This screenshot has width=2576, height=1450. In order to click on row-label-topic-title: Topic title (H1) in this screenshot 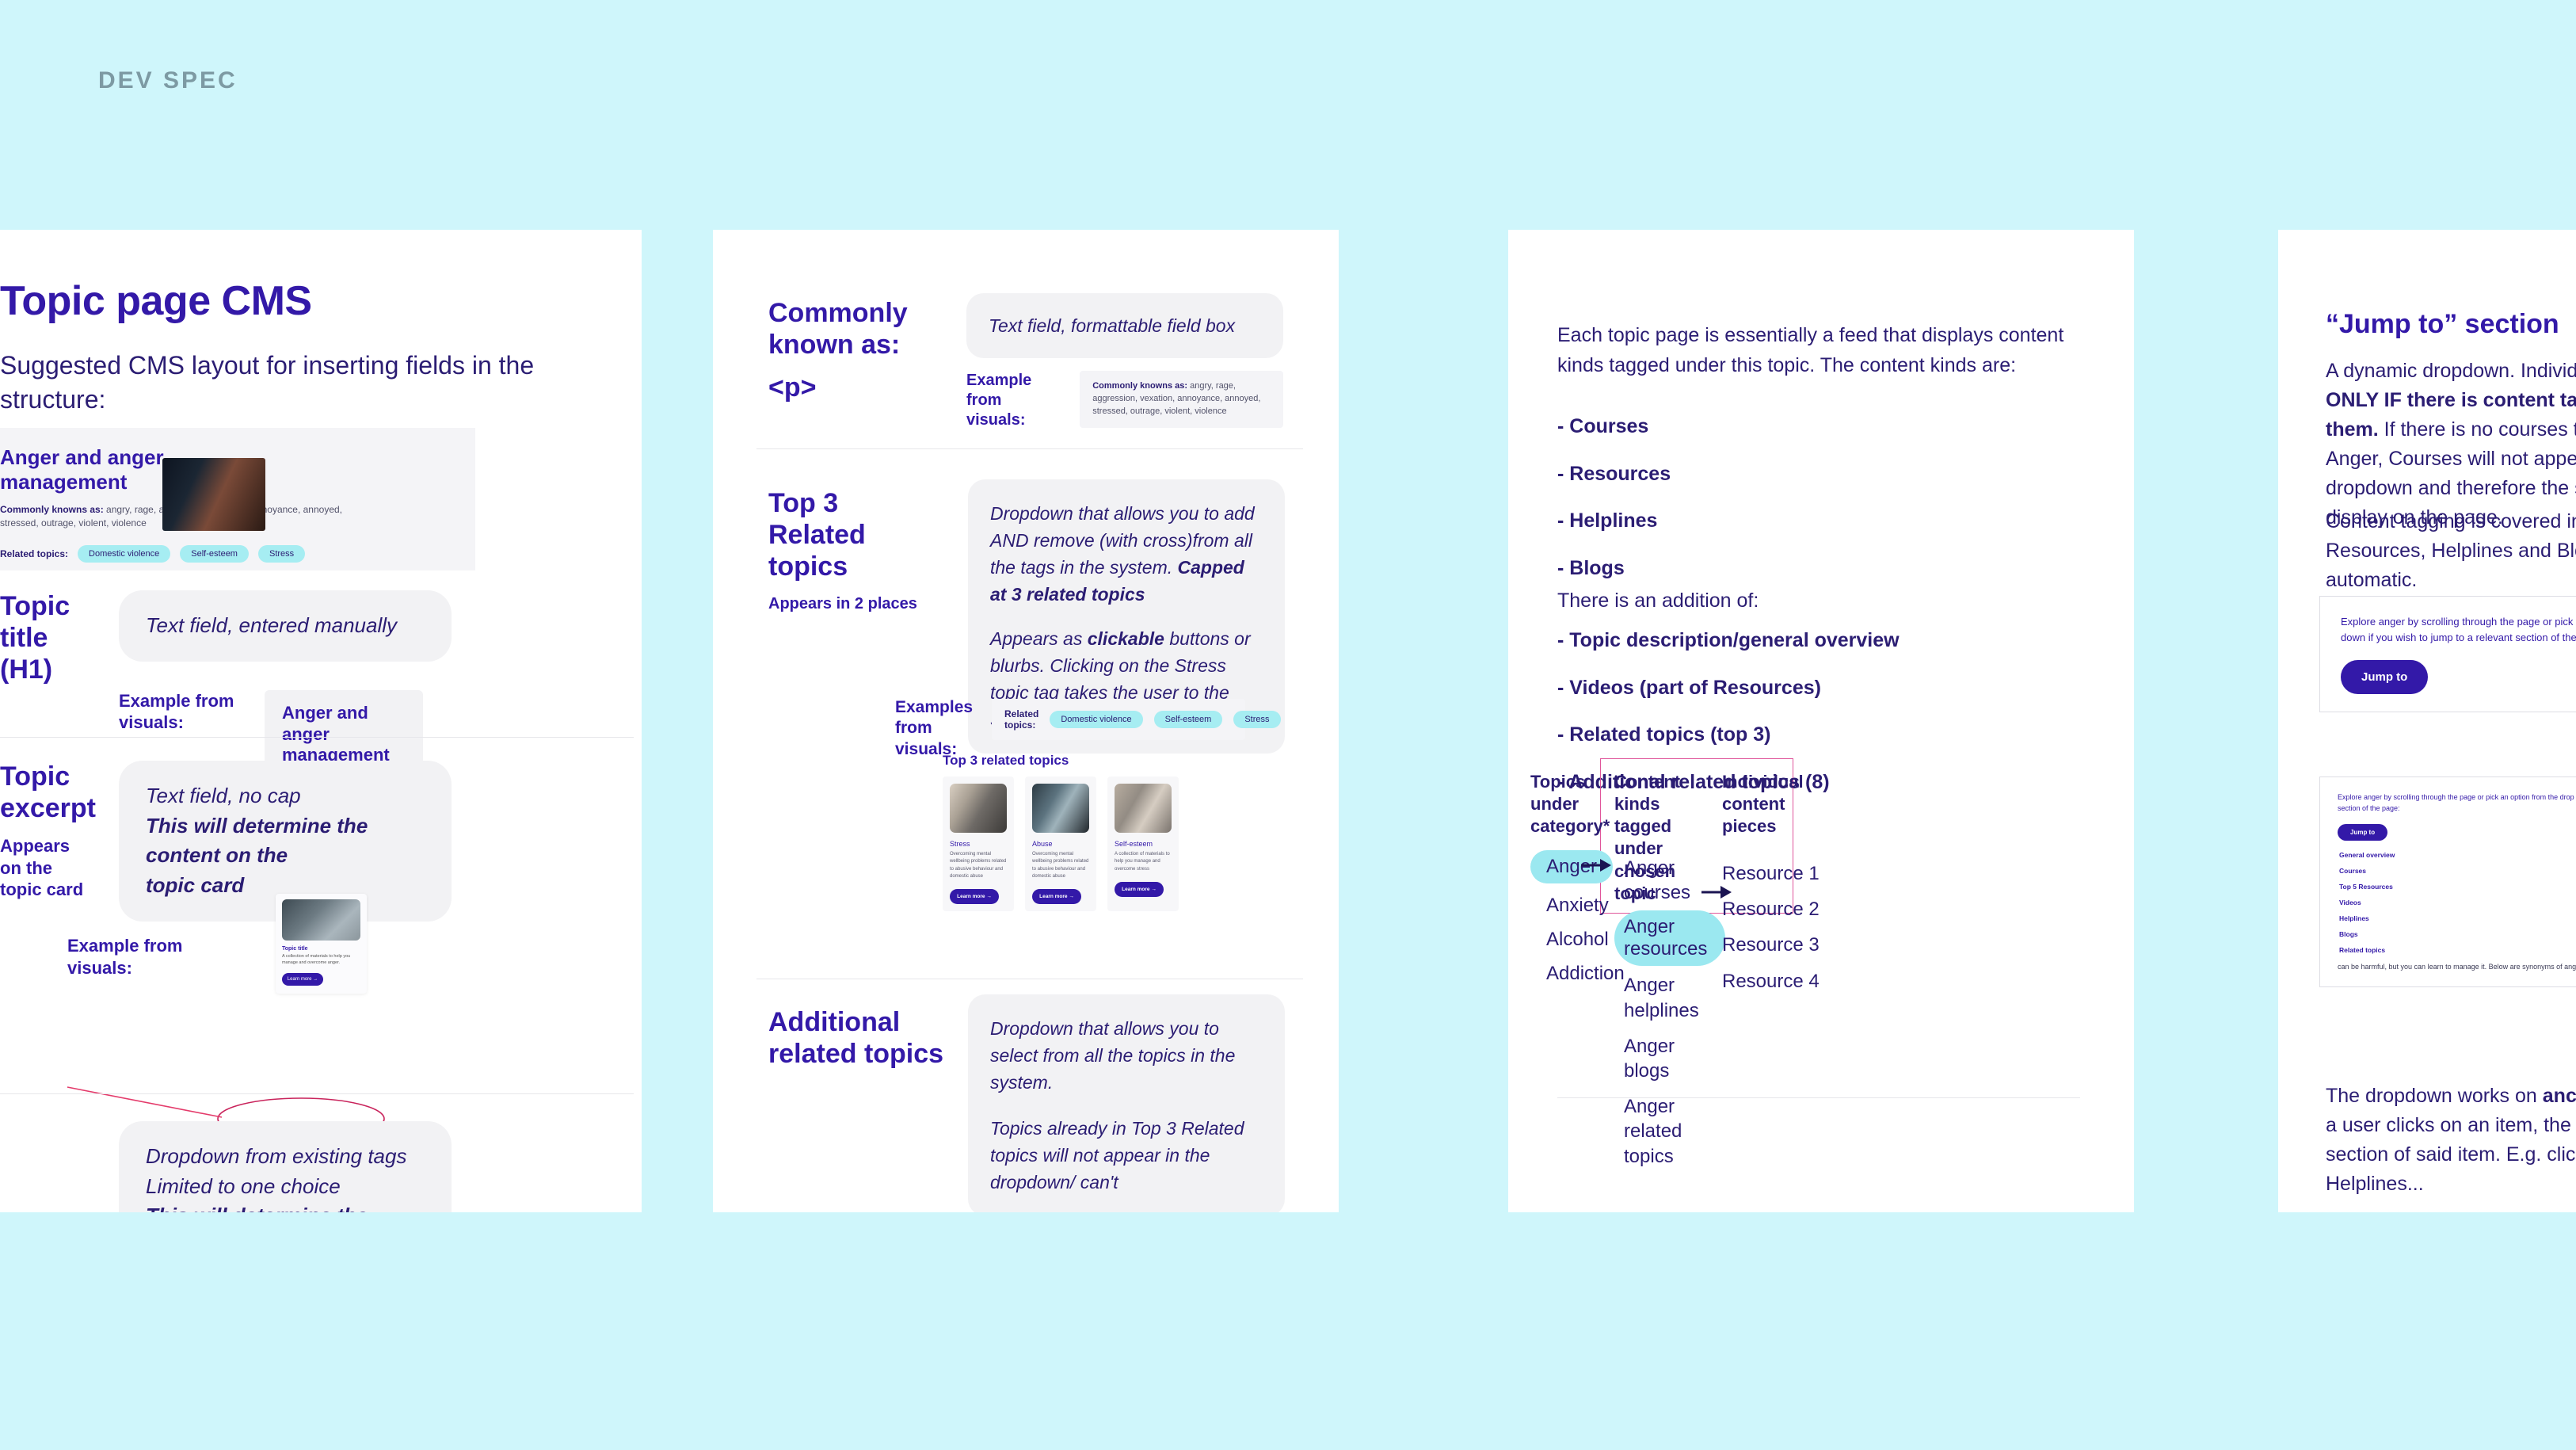, I will do `click(35, 638)`.